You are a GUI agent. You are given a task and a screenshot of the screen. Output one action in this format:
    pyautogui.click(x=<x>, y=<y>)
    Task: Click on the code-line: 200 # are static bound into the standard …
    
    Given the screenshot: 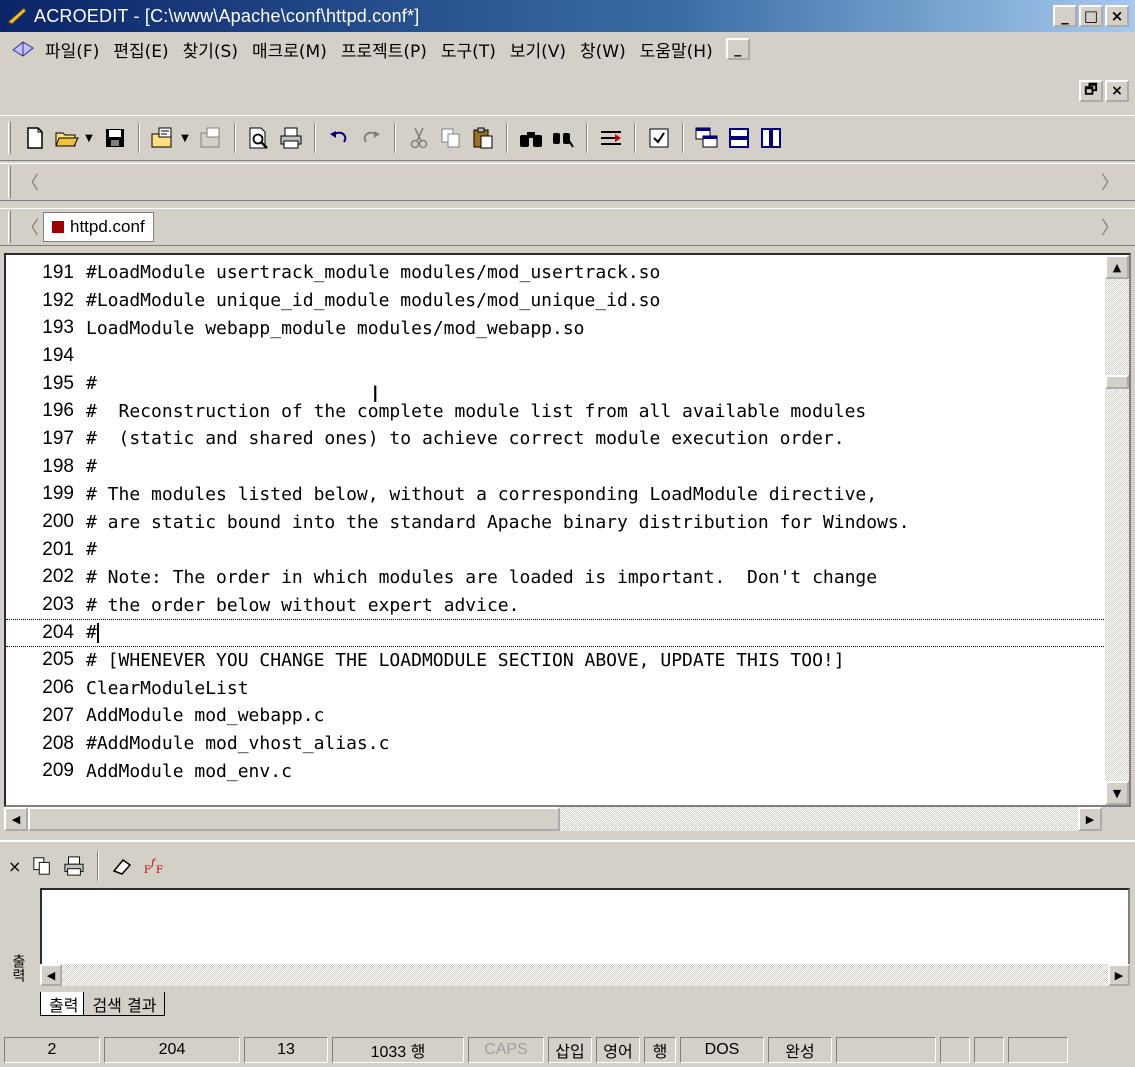 What is the action you would take?
    pyautogui.click(x=555, y=522)
    